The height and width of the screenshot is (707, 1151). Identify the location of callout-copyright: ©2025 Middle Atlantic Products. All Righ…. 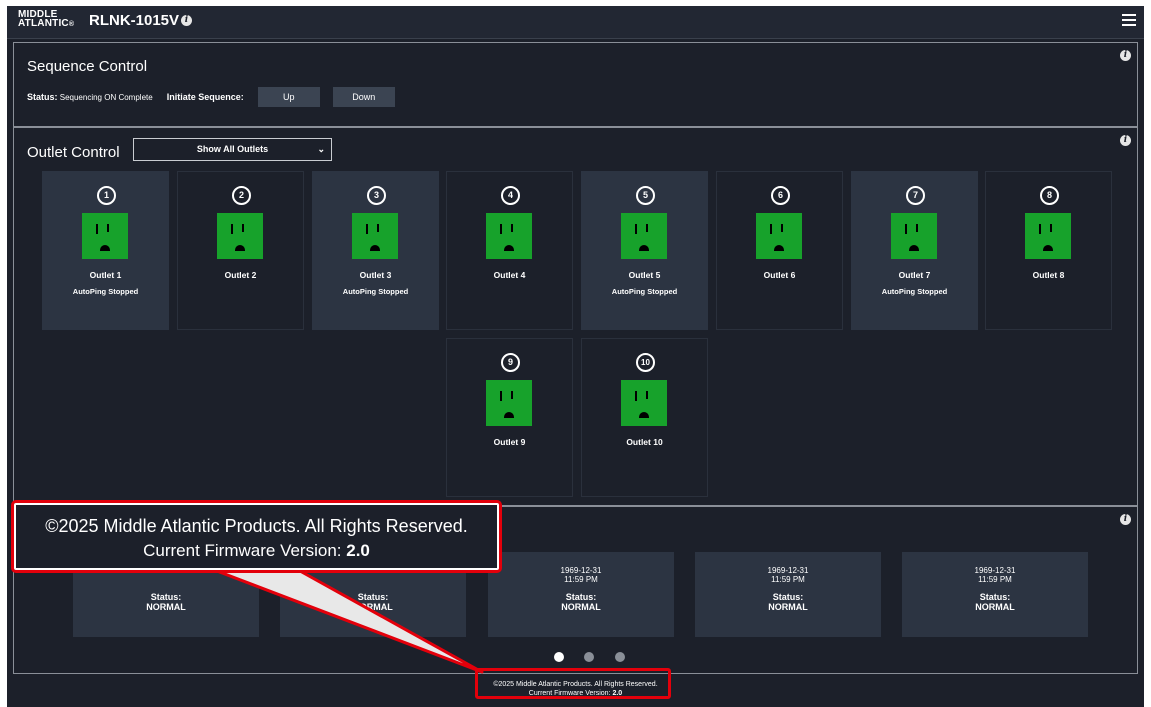
(256, 526).